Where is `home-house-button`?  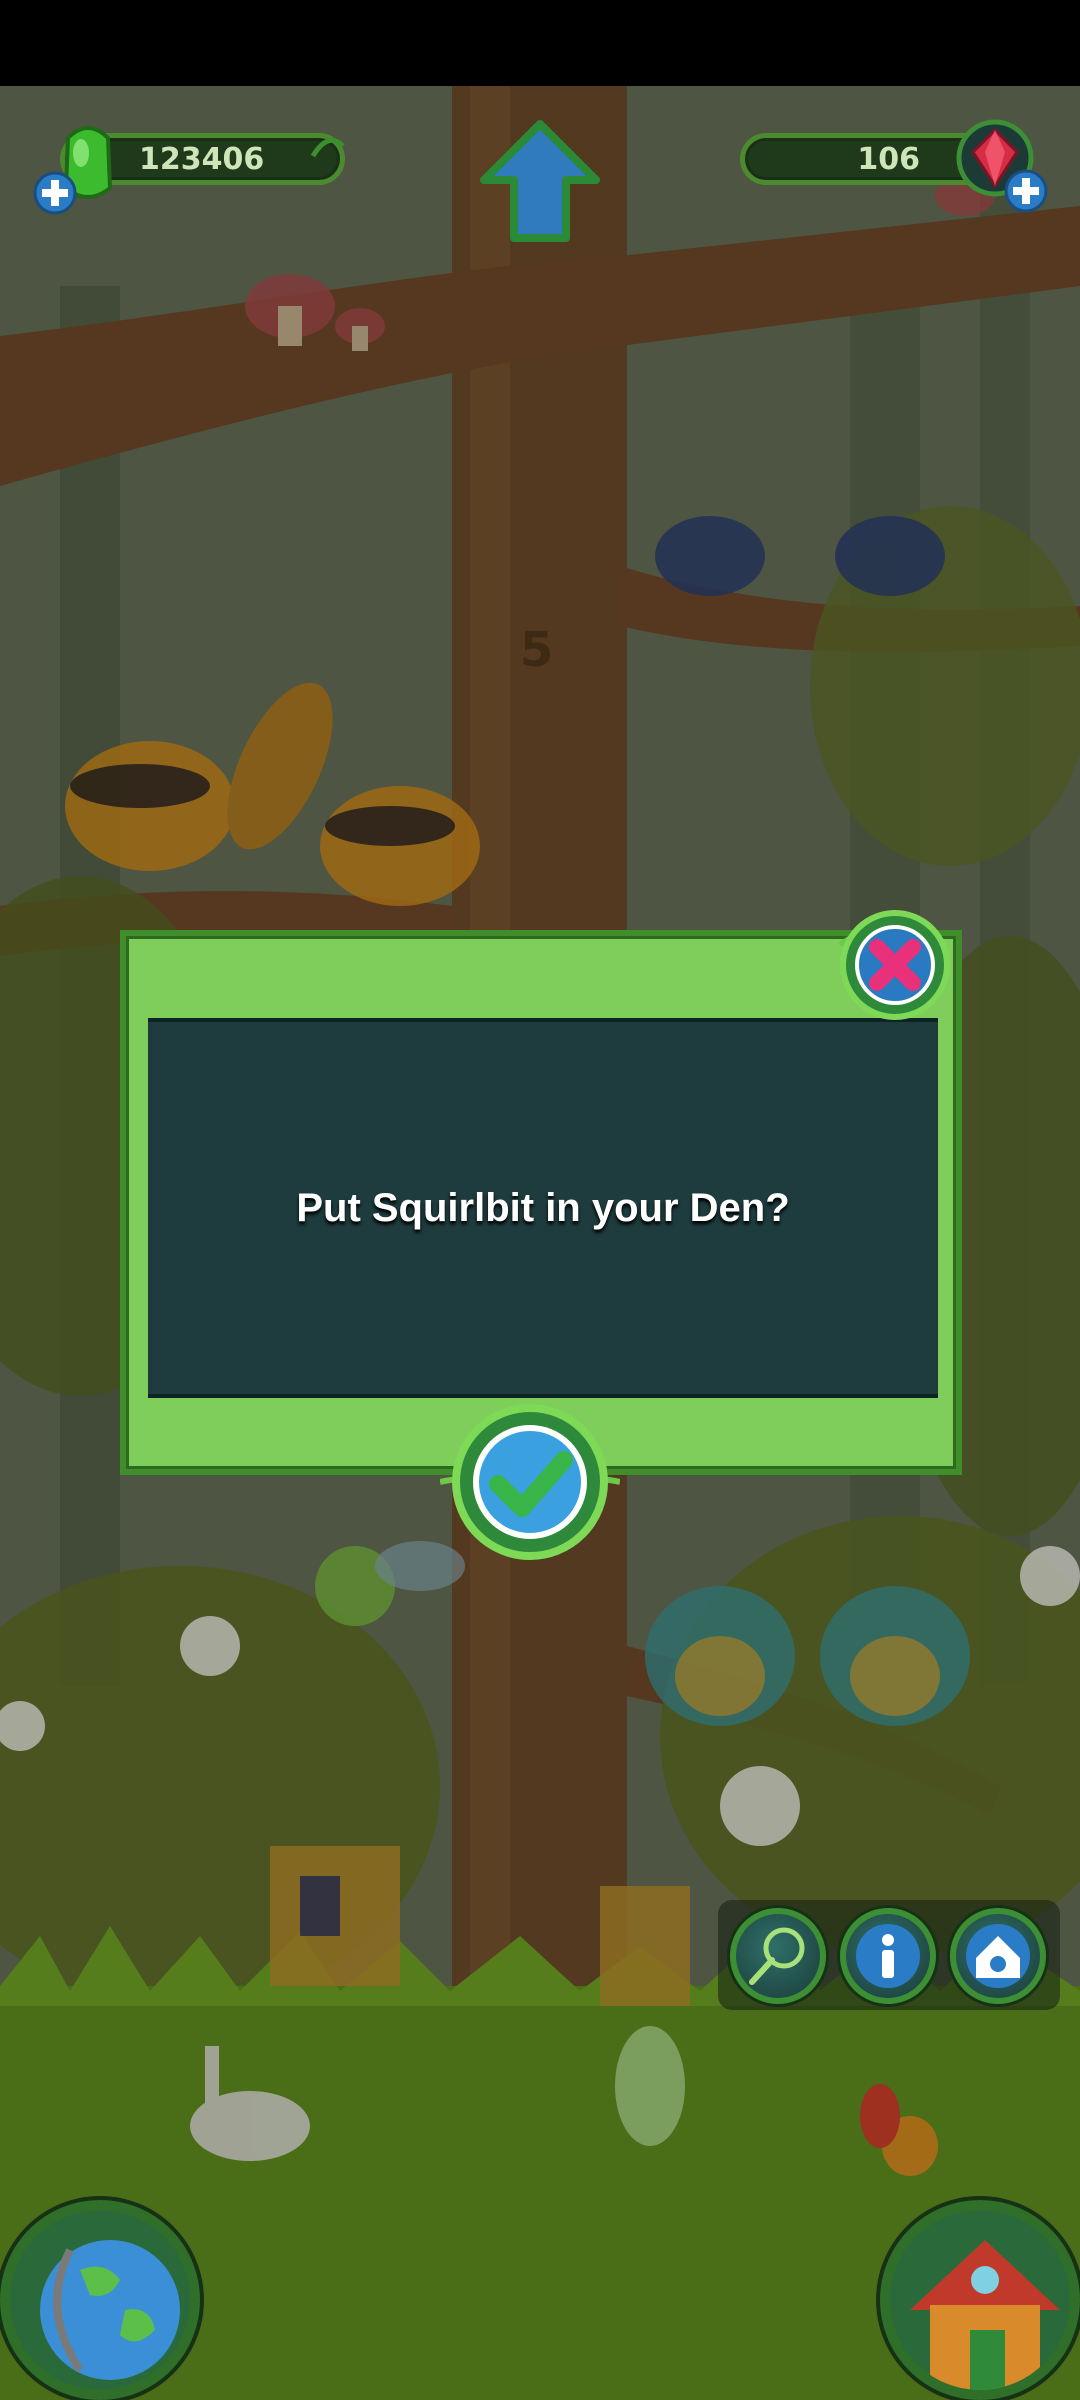
home-house-button is located at coordinates (980, 2300).